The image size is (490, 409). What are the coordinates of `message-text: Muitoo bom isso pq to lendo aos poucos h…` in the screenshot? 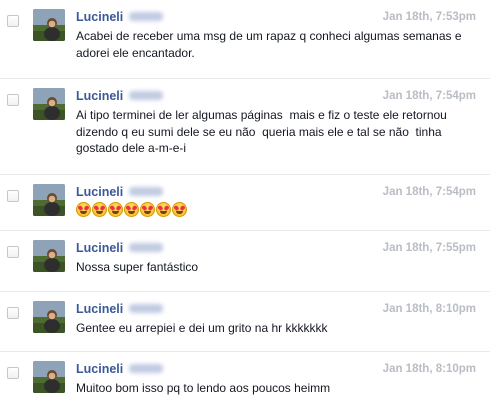 It's located at (203, 388).